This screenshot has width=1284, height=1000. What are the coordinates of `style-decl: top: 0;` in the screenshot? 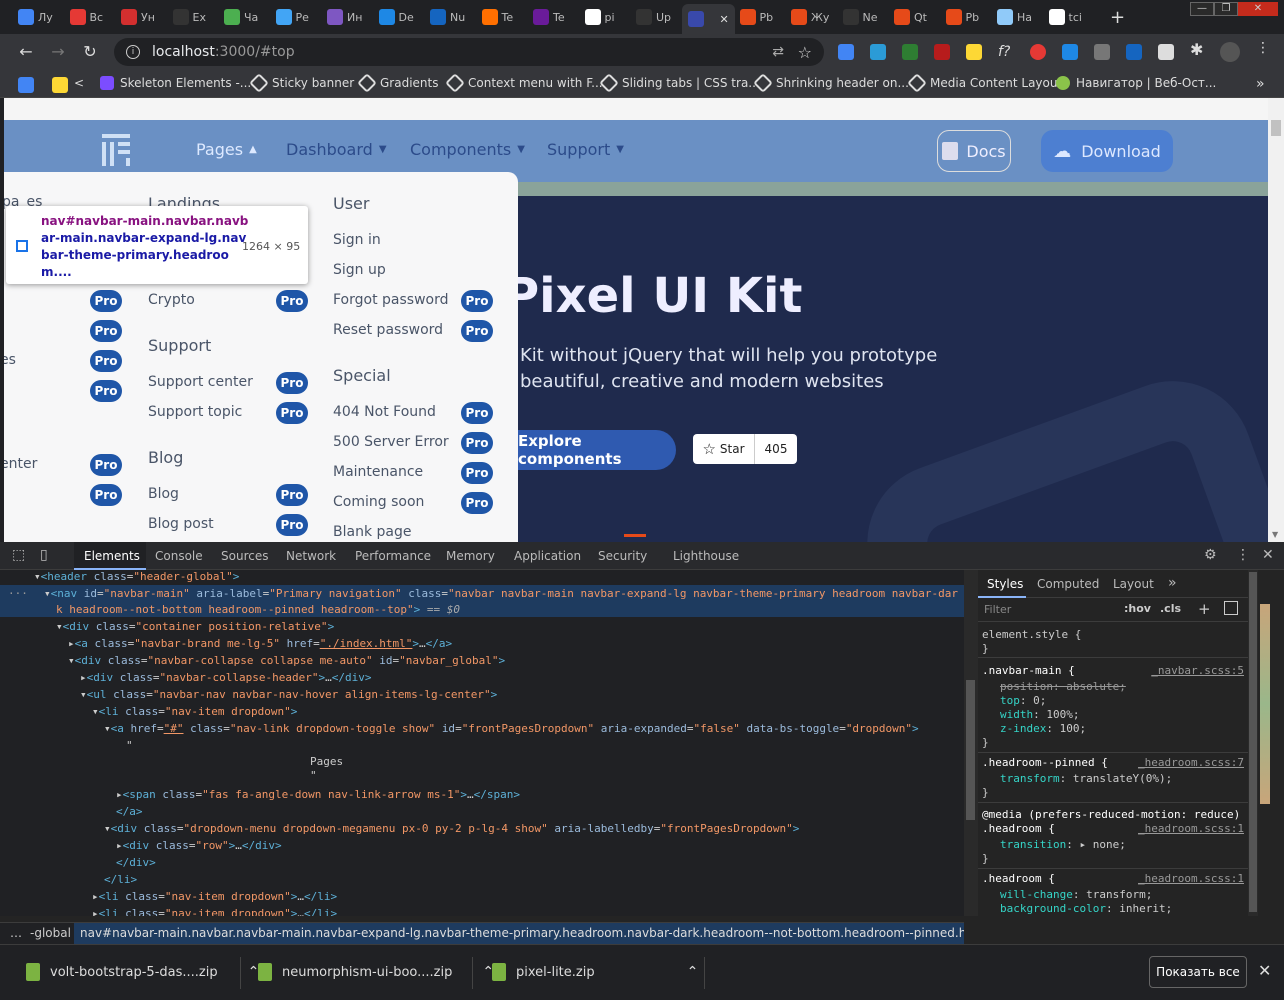 It's located at (1023, 700).